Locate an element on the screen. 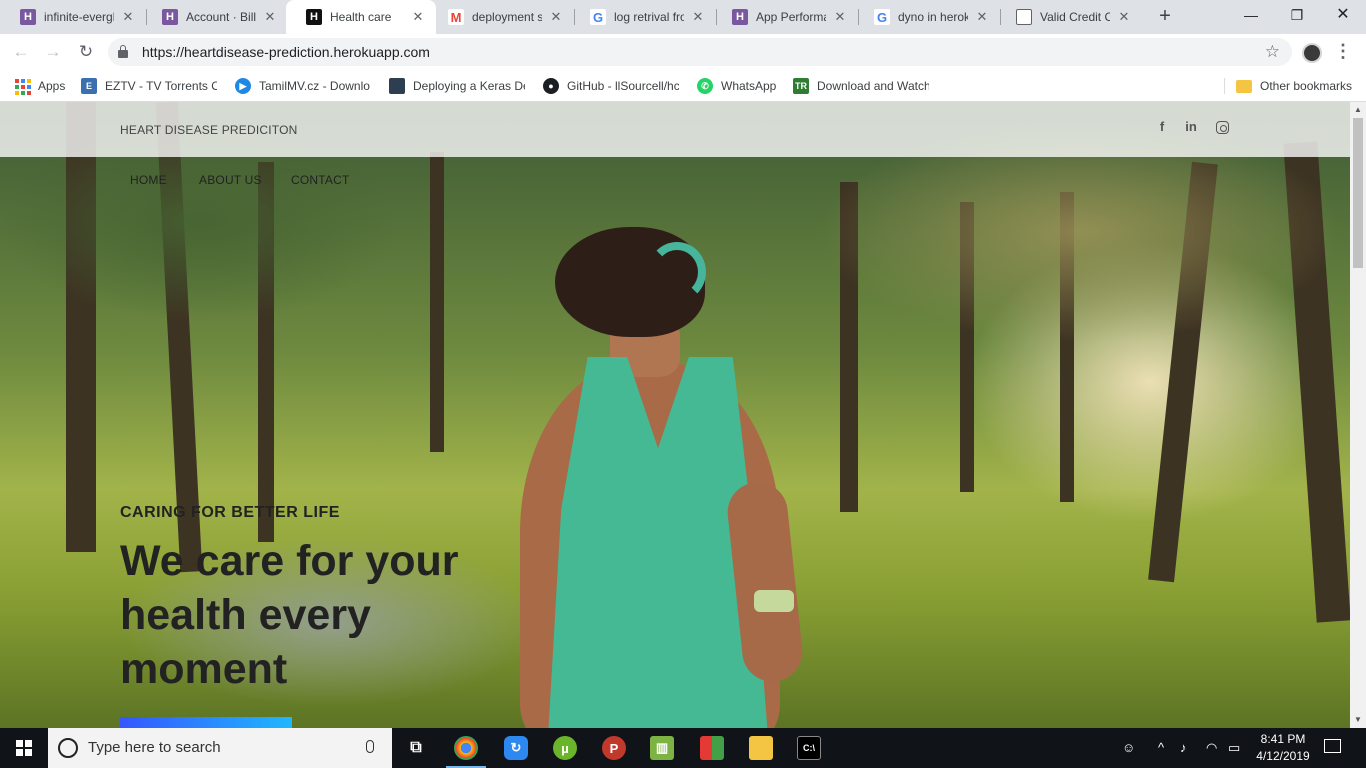 The width and height of the screenshot is (1366, 768). bookmark-tamilmv: ▶ TamilMV.cz - Downlo is located at coordinates (303, 86).